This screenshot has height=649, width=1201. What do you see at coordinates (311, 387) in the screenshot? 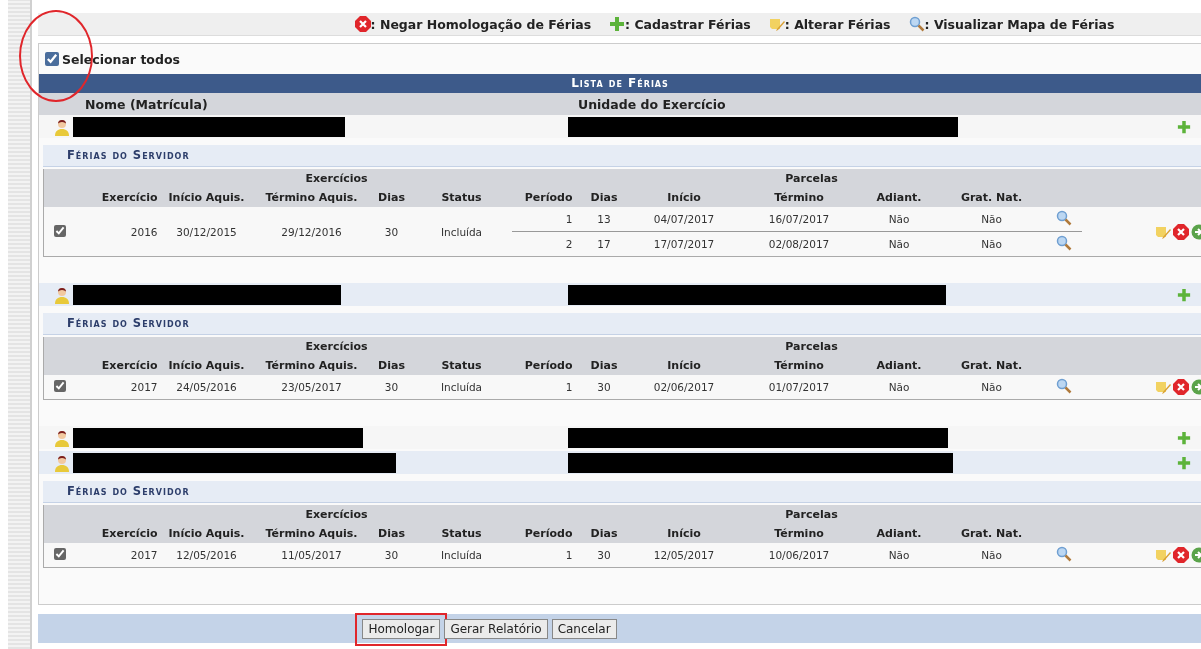
I see `table-cell: 23/05/2017` at bounding box center [311, 387].